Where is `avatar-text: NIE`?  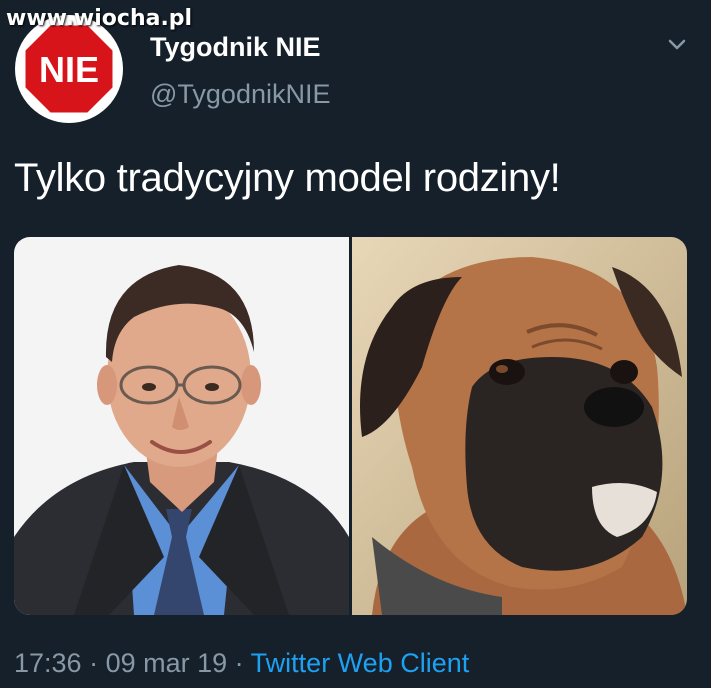 avatar-text: NIE is located at coordinates (69, 69).